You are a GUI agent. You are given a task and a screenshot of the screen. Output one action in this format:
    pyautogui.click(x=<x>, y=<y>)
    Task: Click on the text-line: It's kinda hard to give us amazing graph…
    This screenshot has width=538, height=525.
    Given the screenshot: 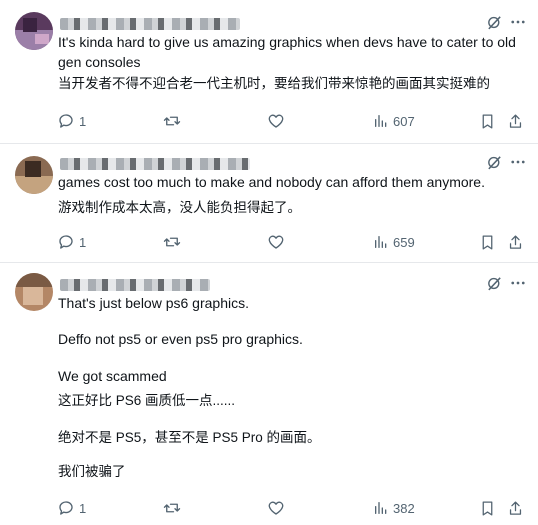 What is the action you would take?
    pyautogui.click(x=287, y=42)
    